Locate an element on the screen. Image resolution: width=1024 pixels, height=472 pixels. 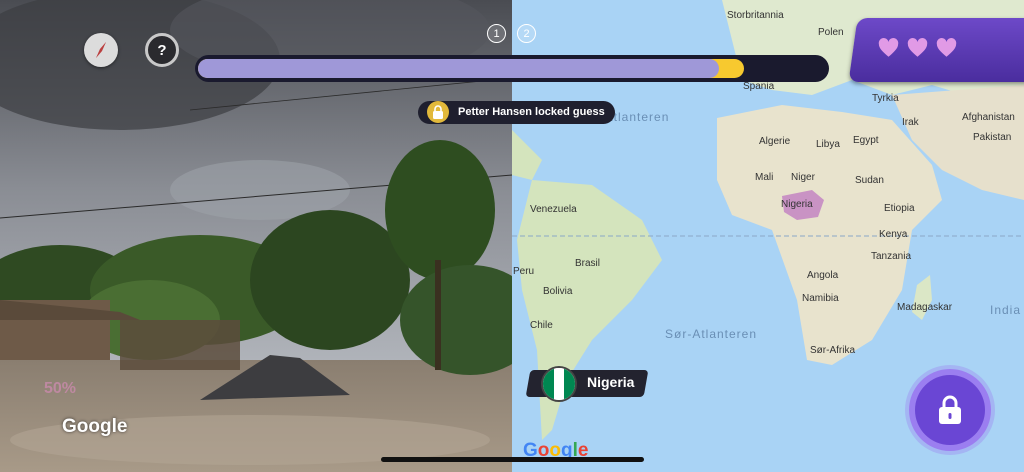
timer-progress-bar is located at coordinates (512, 68).